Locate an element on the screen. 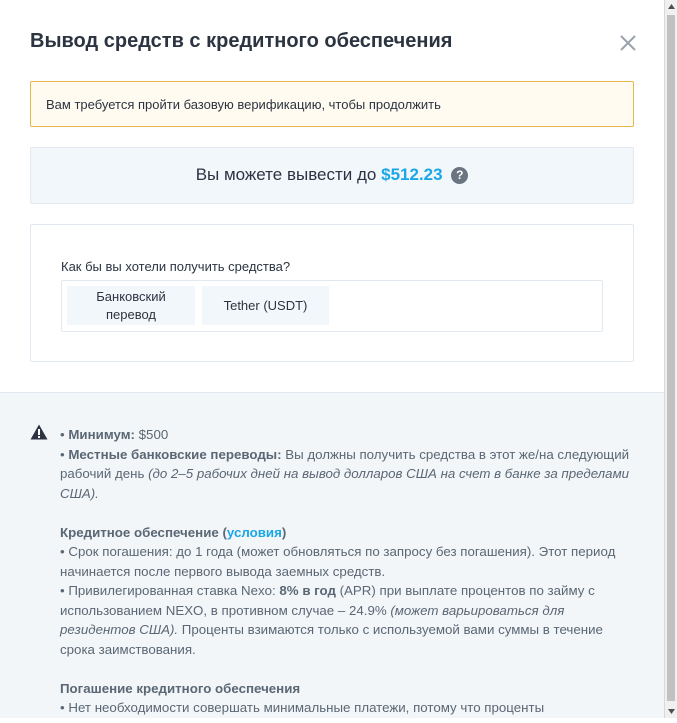  question-circle-icon: ? is located at coordinates (460, 175).